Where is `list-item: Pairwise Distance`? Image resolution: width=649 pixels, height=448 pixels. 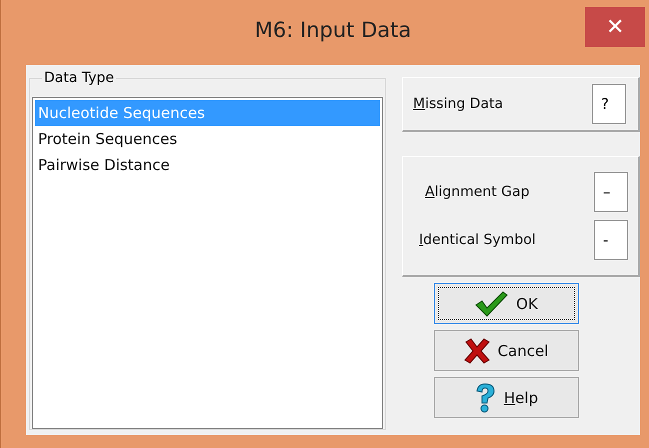
list-item: Pairwise Distance is located at coordinates (207, 165).